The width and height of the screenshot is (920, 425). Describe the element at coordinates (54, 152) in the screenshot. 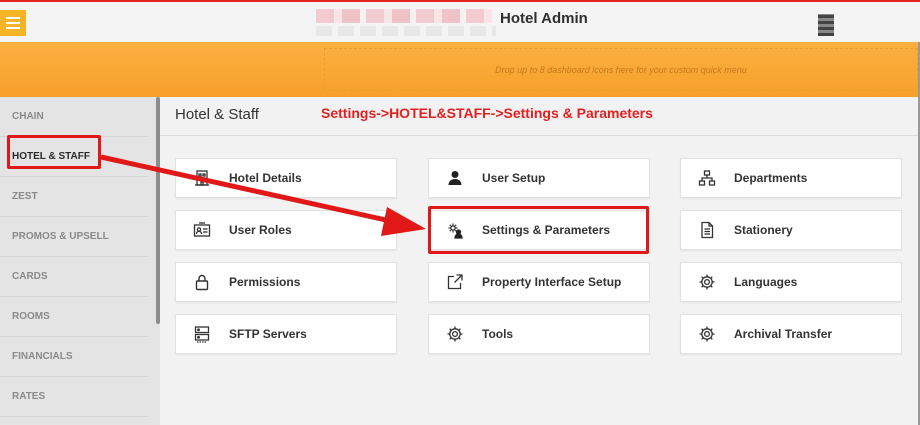

I see `highlight-box-sidebar` at that location.